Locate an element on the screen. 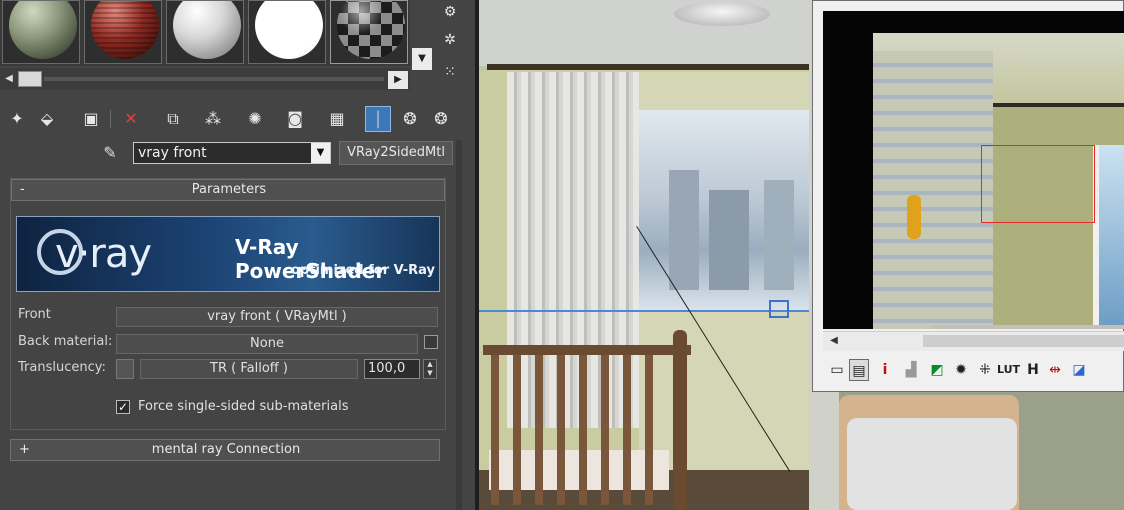 This screenshot has height=510, width=1124. info-icon: i is located at coordinates (885, 370).